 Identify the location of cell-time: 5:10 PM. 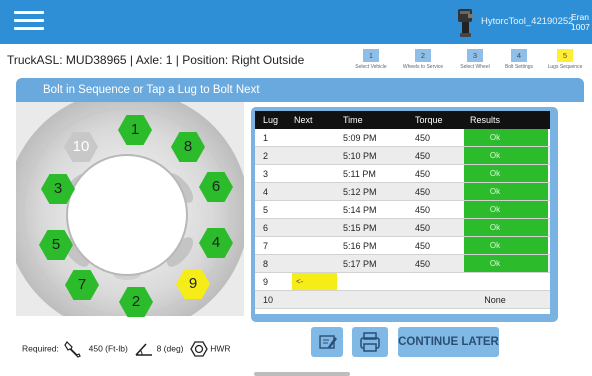
(360, 156).